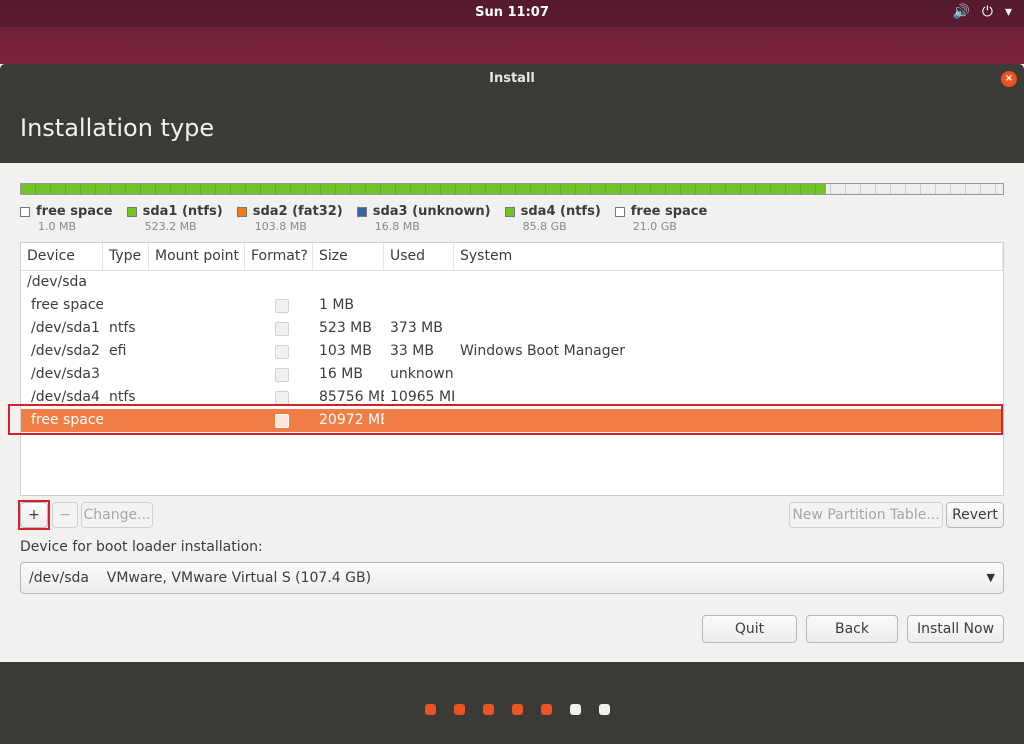  Describe the element at coordinates (118, 351) in the screenshot. I see `cell-type: efi` at that location.